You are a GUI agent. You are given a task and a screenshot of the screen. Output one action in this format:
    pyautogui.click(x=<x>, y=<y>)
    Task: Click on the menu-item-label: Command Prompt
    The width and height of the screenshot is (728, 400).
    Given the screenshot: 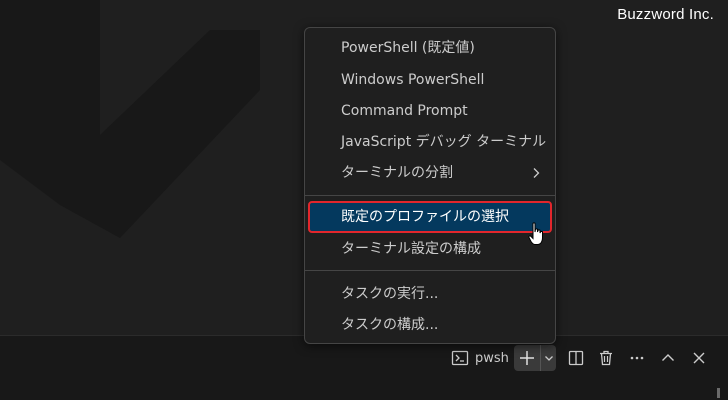 What is the action you would take?
    pyautogui.click(x=404, y=111)
    